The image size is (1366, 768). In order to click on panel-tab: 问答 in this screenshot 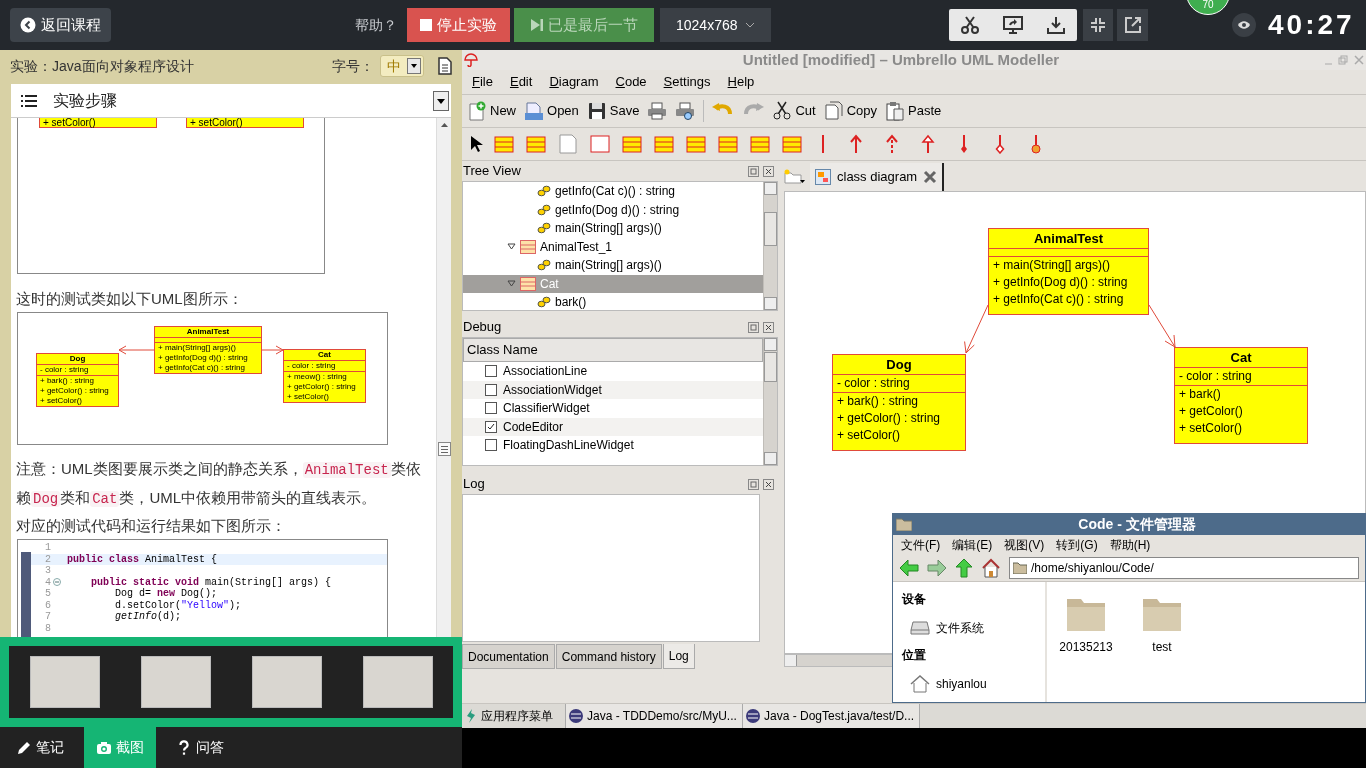, I will do `click(200, 747)`.